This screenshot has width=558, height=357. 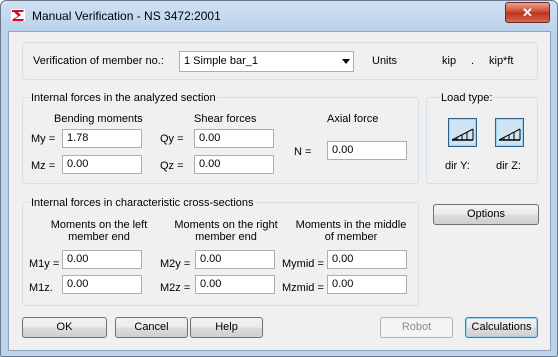 What do you see at coordinates (98, 61) in the screenshot?
I see `member-label: Verification of member no.:` at bounding box center [98, 61].